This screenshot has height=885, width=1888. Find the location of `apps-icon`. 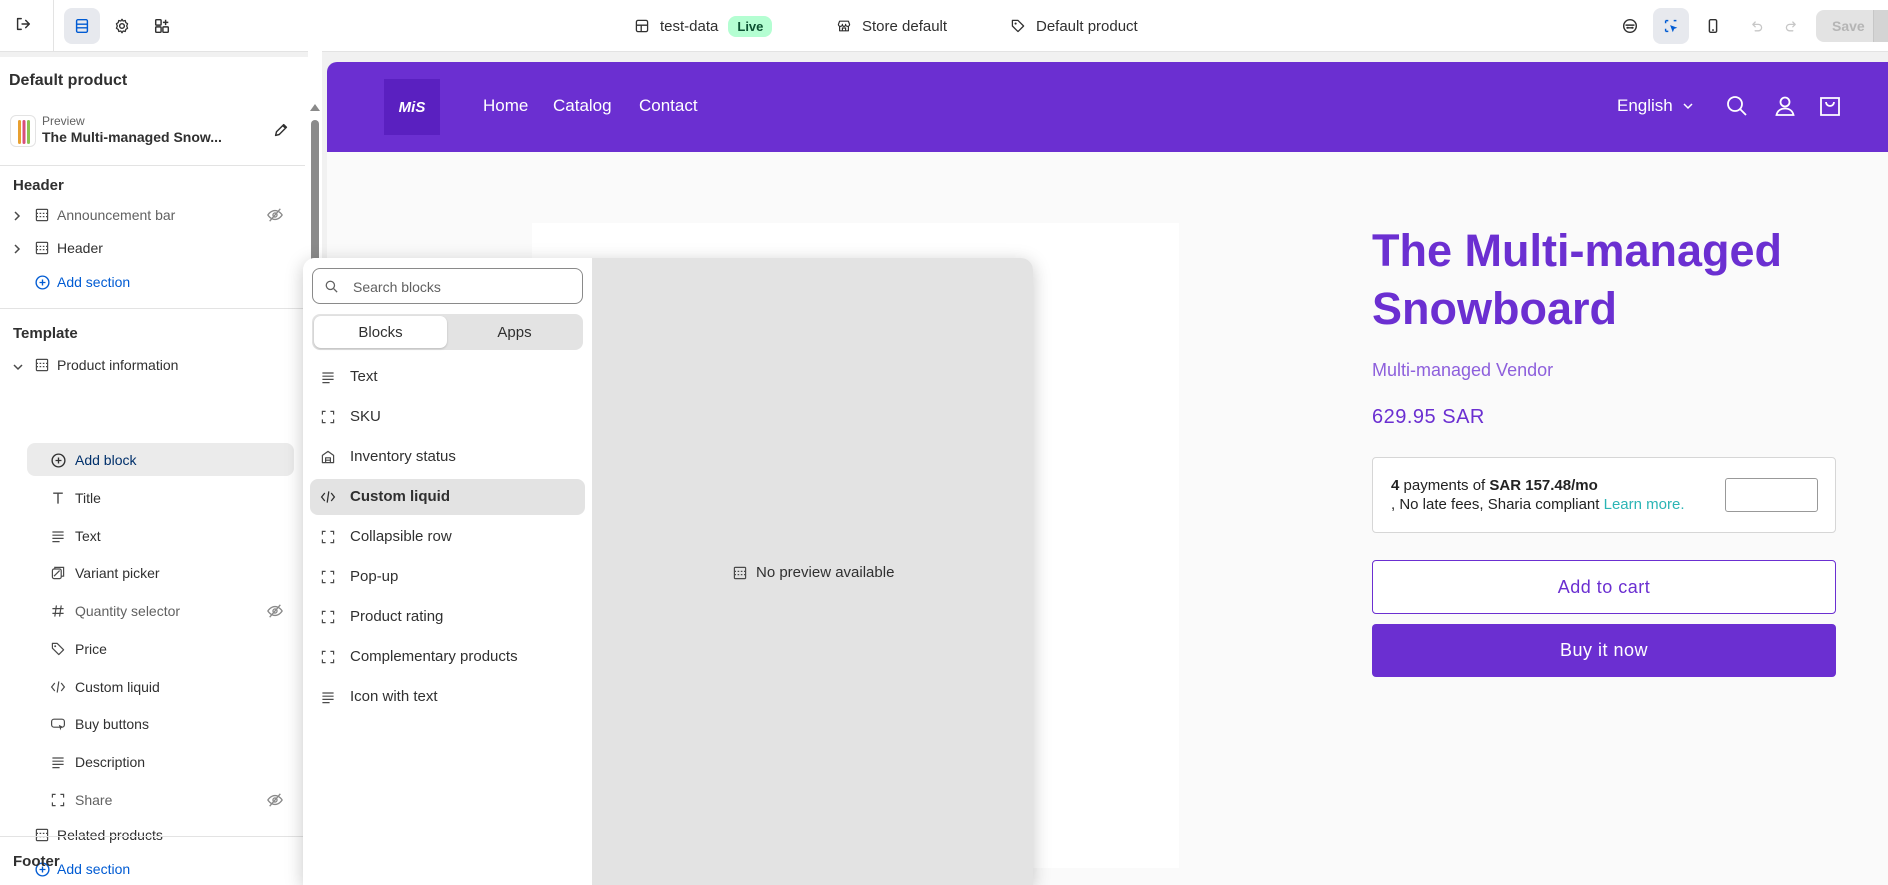

apps-icon is located at coordinates (162, 26).